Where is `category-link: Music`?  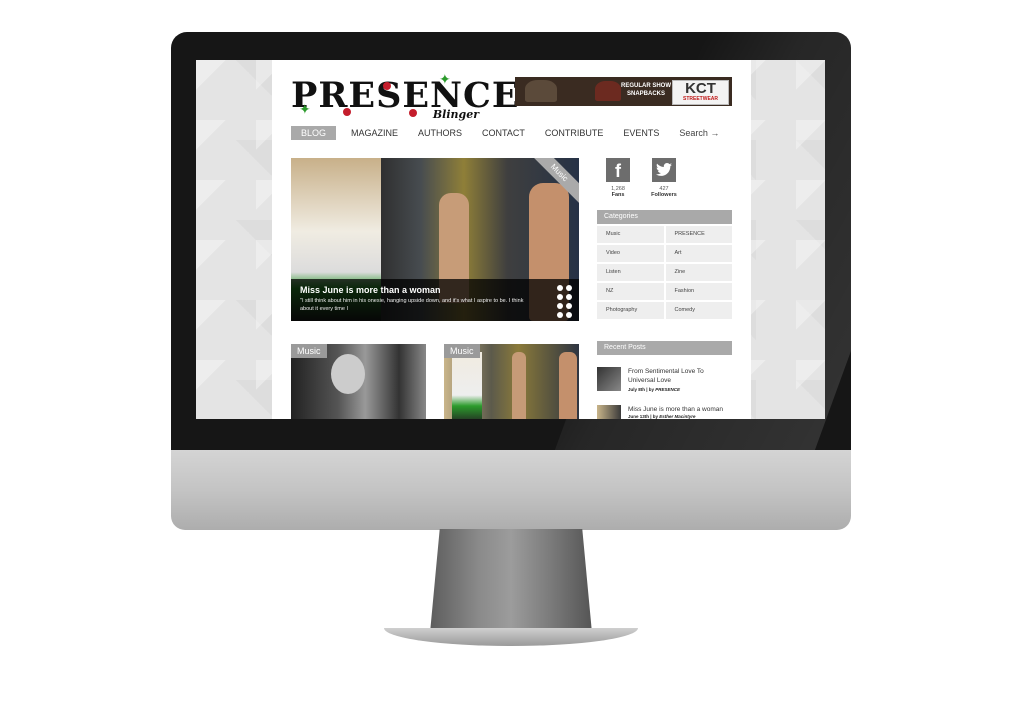 category-link: Music is located at coordinates (630, 234).